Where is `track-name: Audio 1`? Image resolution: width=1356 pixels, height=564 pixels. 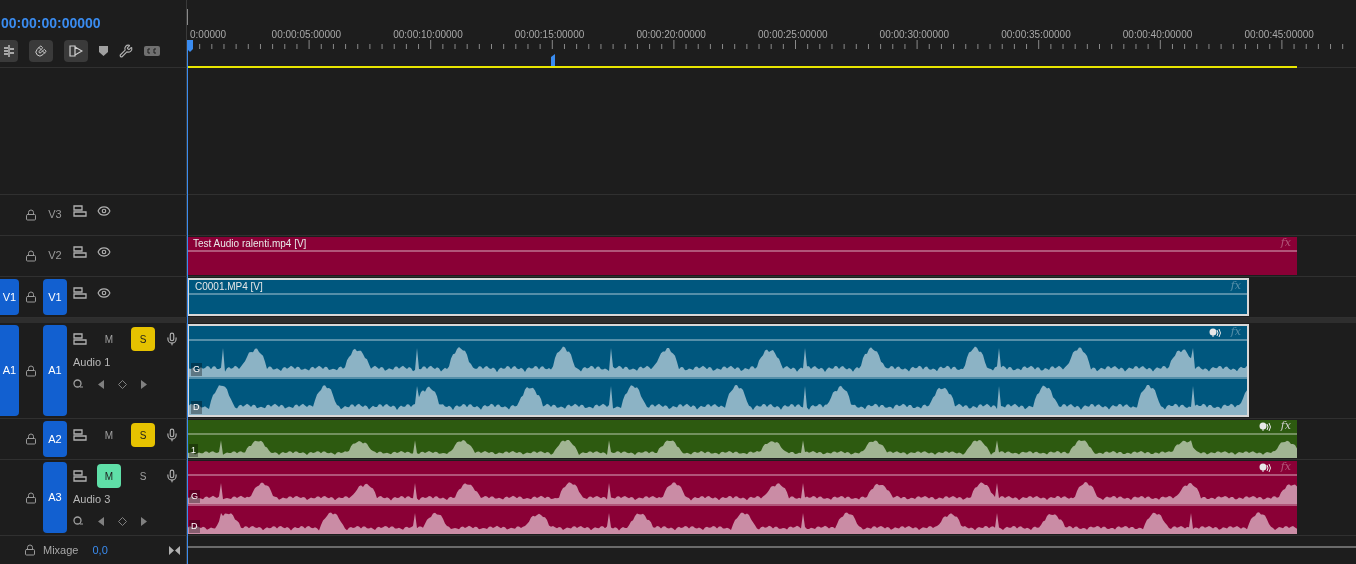
track-name: Audio 1 is located at coordinates (92, 362).